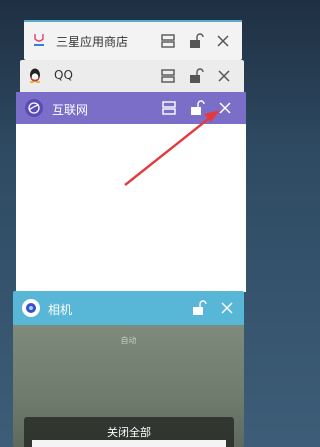 The image size is (320, 447). What do you see at coordinates (60, 310) in the screenshot?
I see `card-title: 相机` at bounding box center [60, 310].